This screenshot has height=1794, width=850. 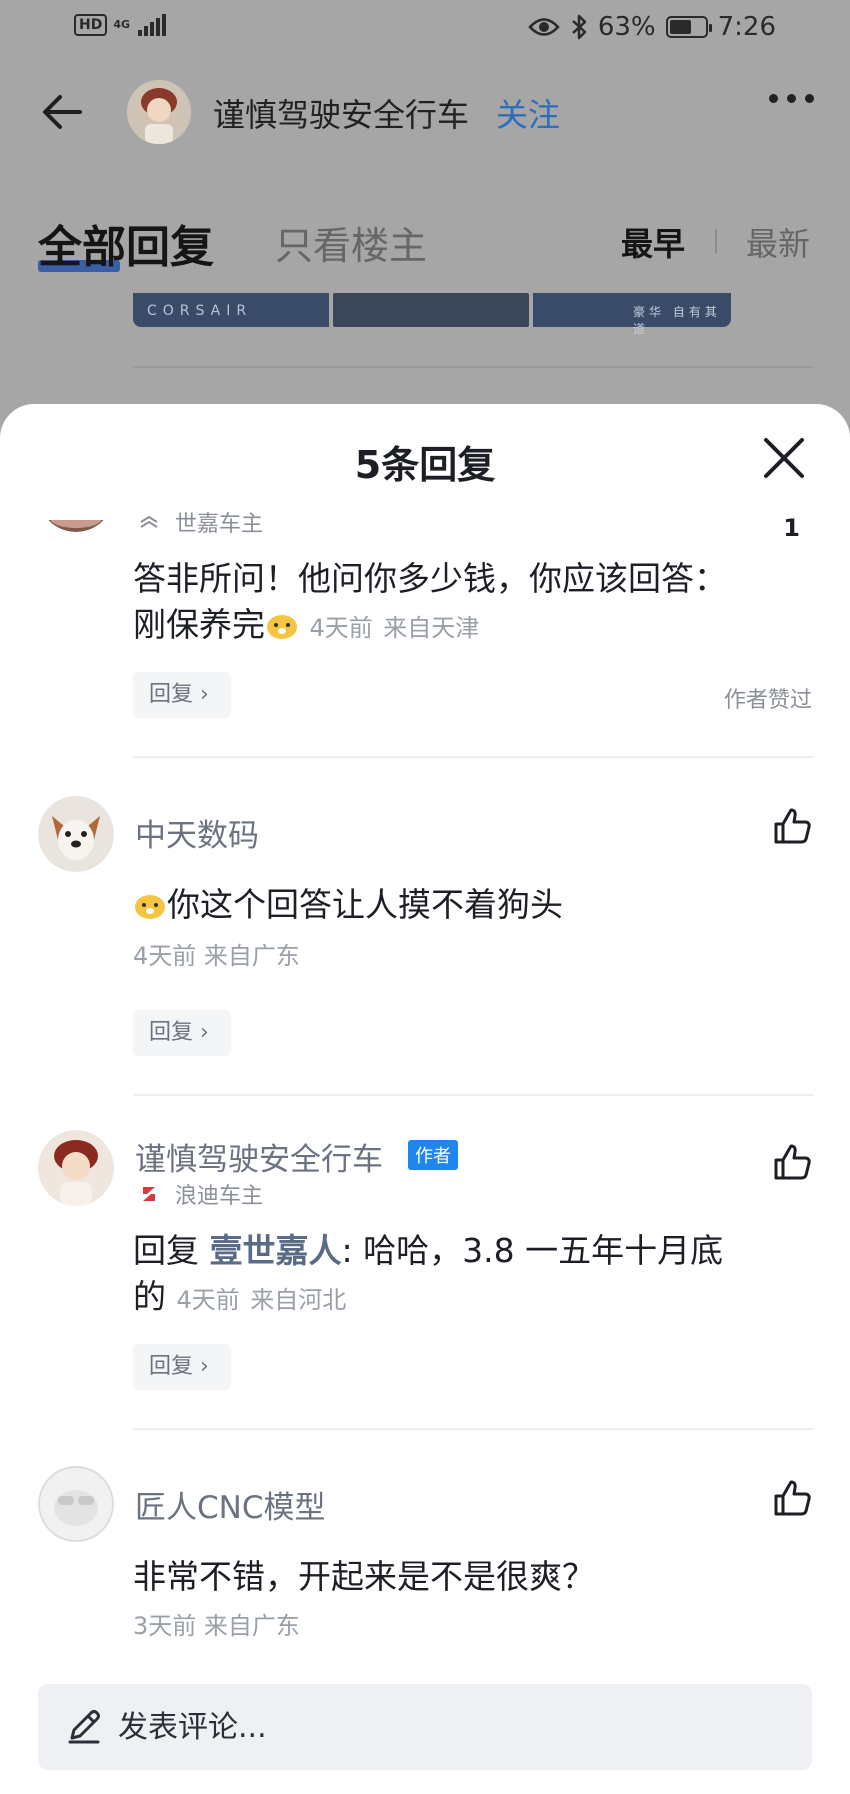 What do you see at coordinates (544, 27) in the screenshot?
I see `eye-icon` at bounding box center [544, 27].